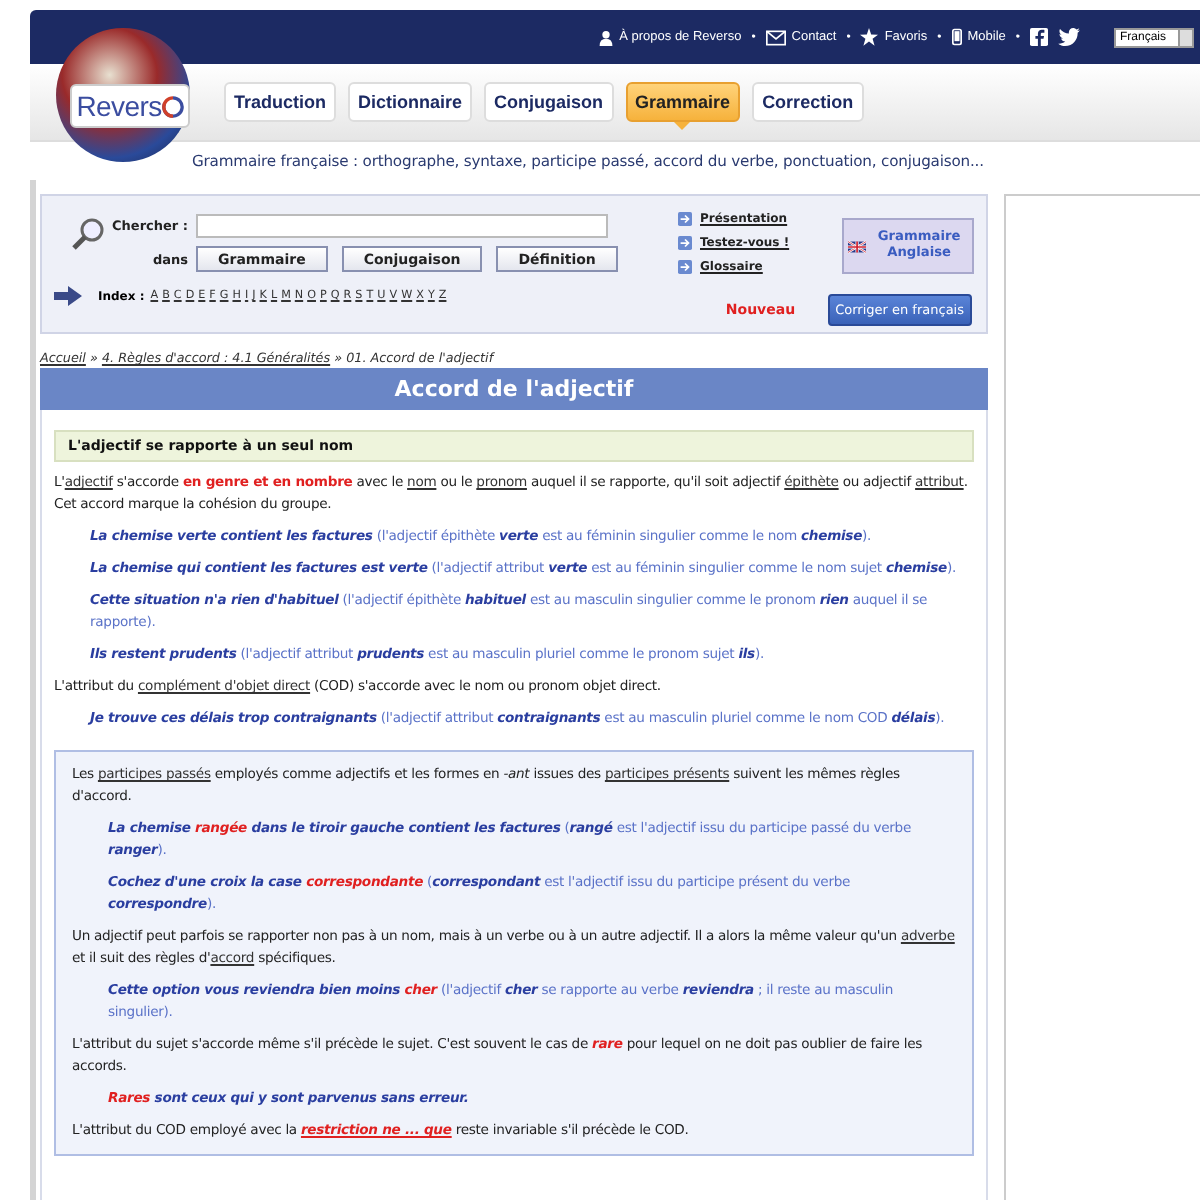 The width and height of the screenshot is (1200, 1200). I want to click on nav-tab: Conjugaison, so click(549, 102).